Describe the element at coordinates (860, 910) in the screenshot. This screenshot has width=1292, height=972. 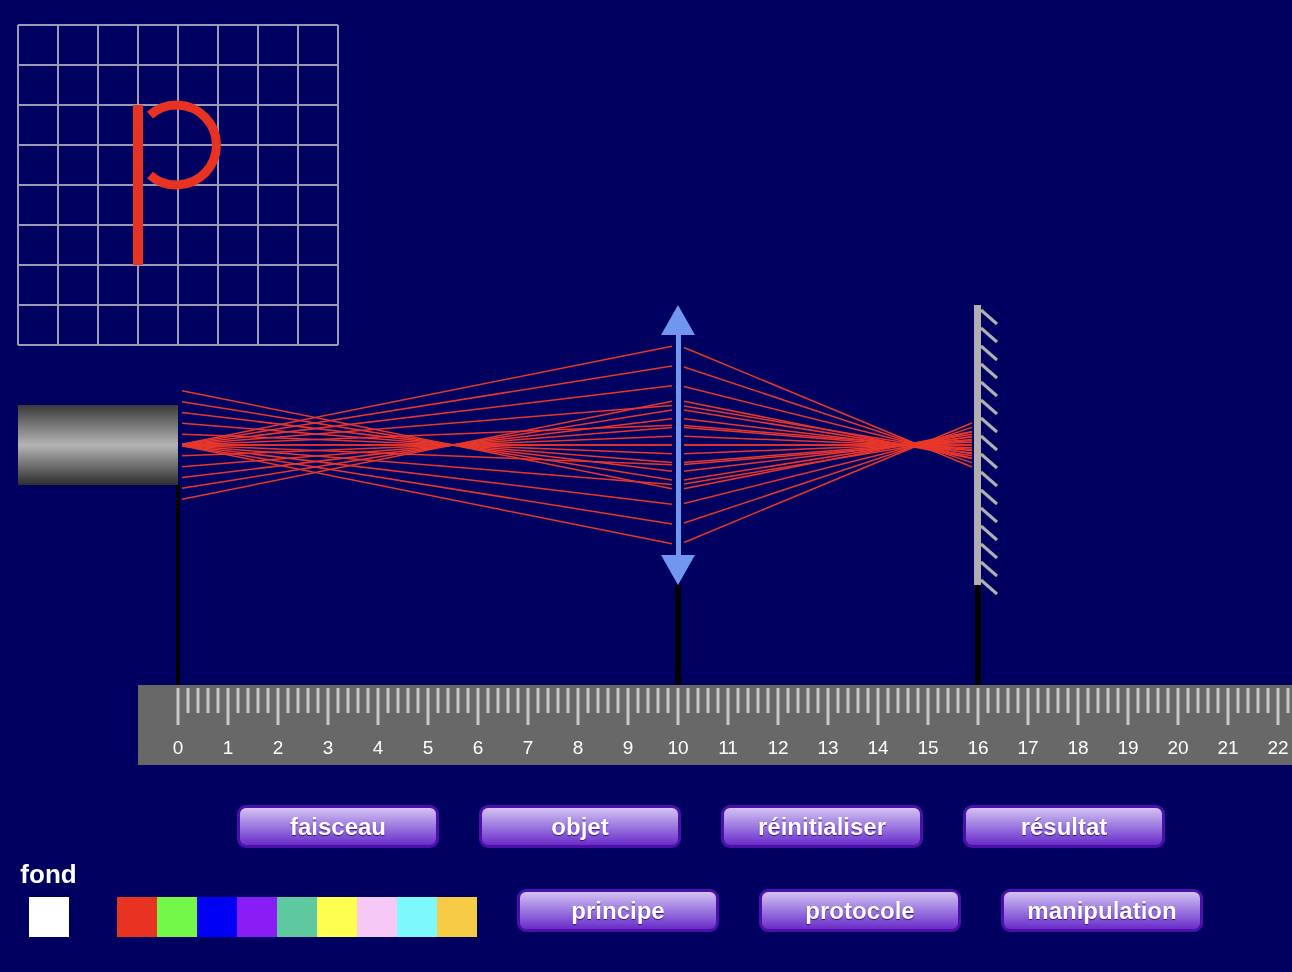
I see `menu-button: protocole` at that location.